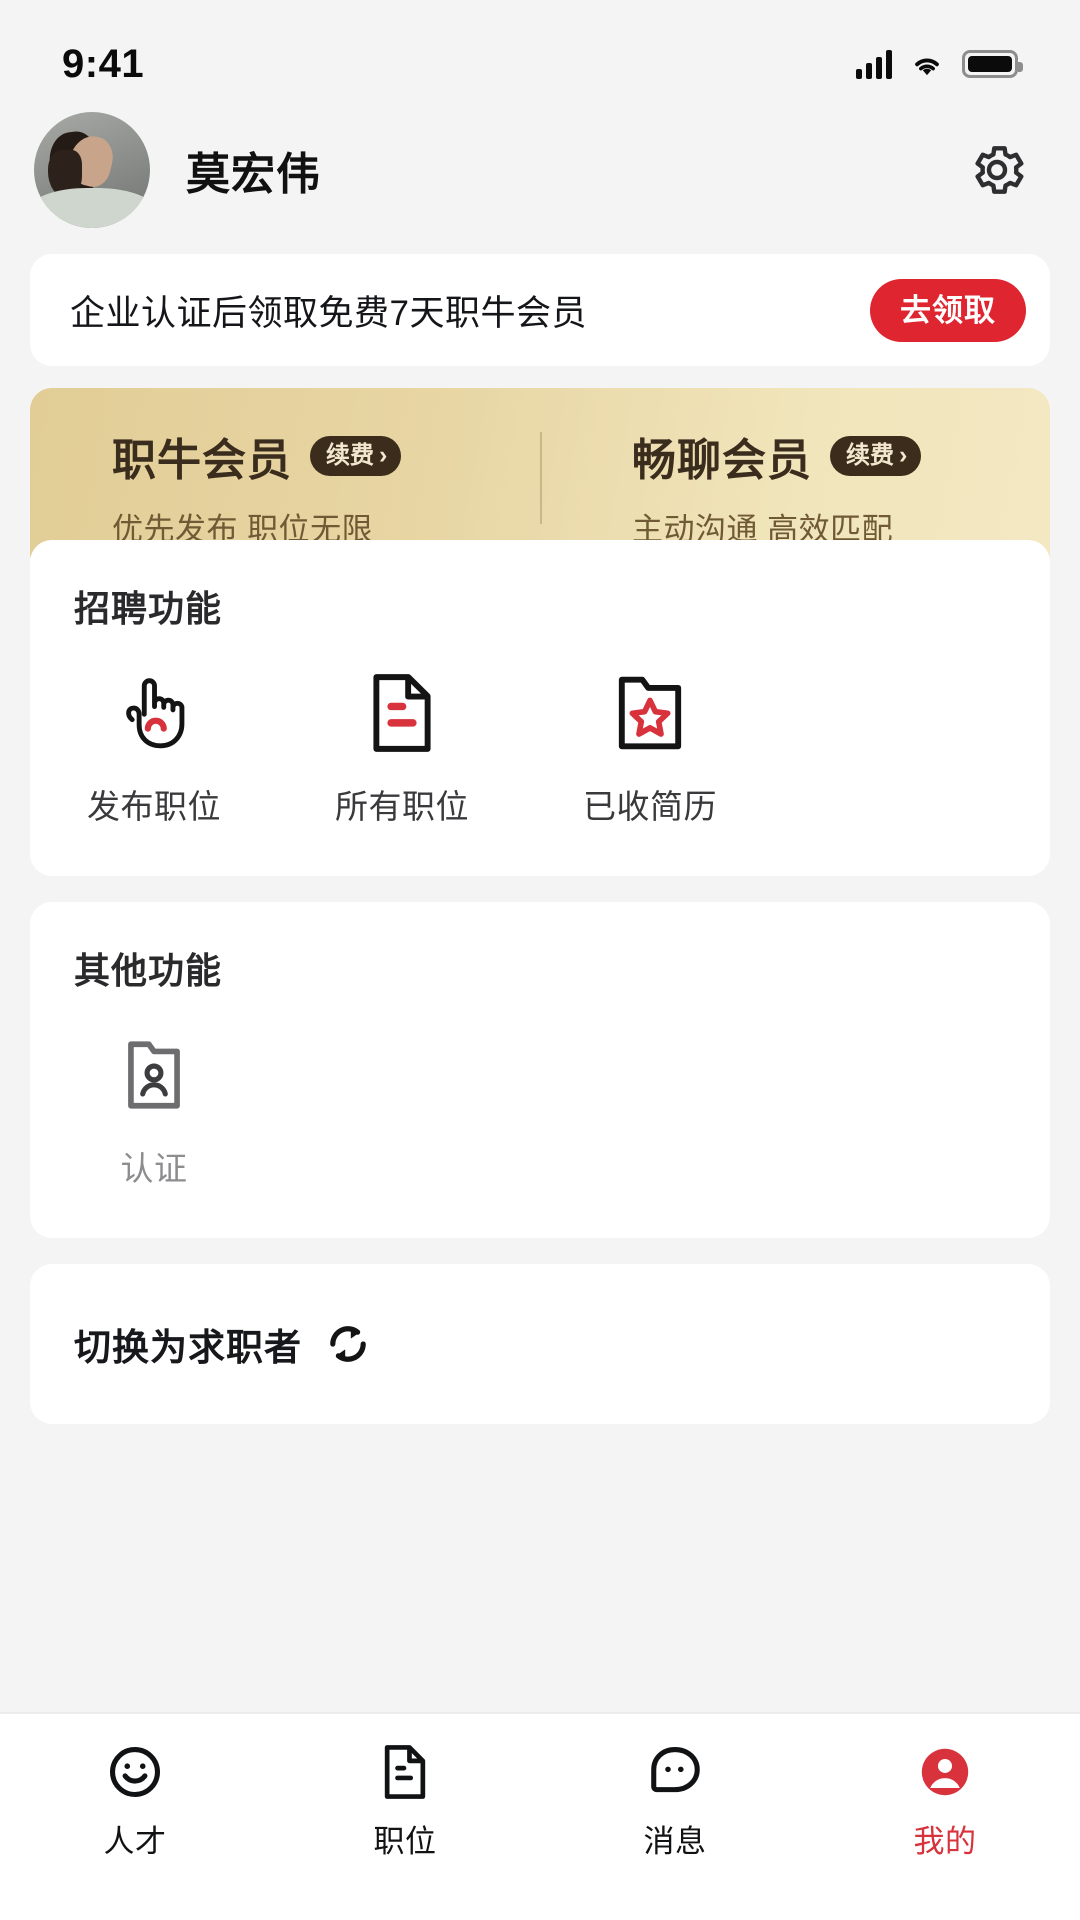  What do you see at coordinates (948, 310) in the screenshot?
I see `claim-button: 去领取` at bounding box center [948, 310].